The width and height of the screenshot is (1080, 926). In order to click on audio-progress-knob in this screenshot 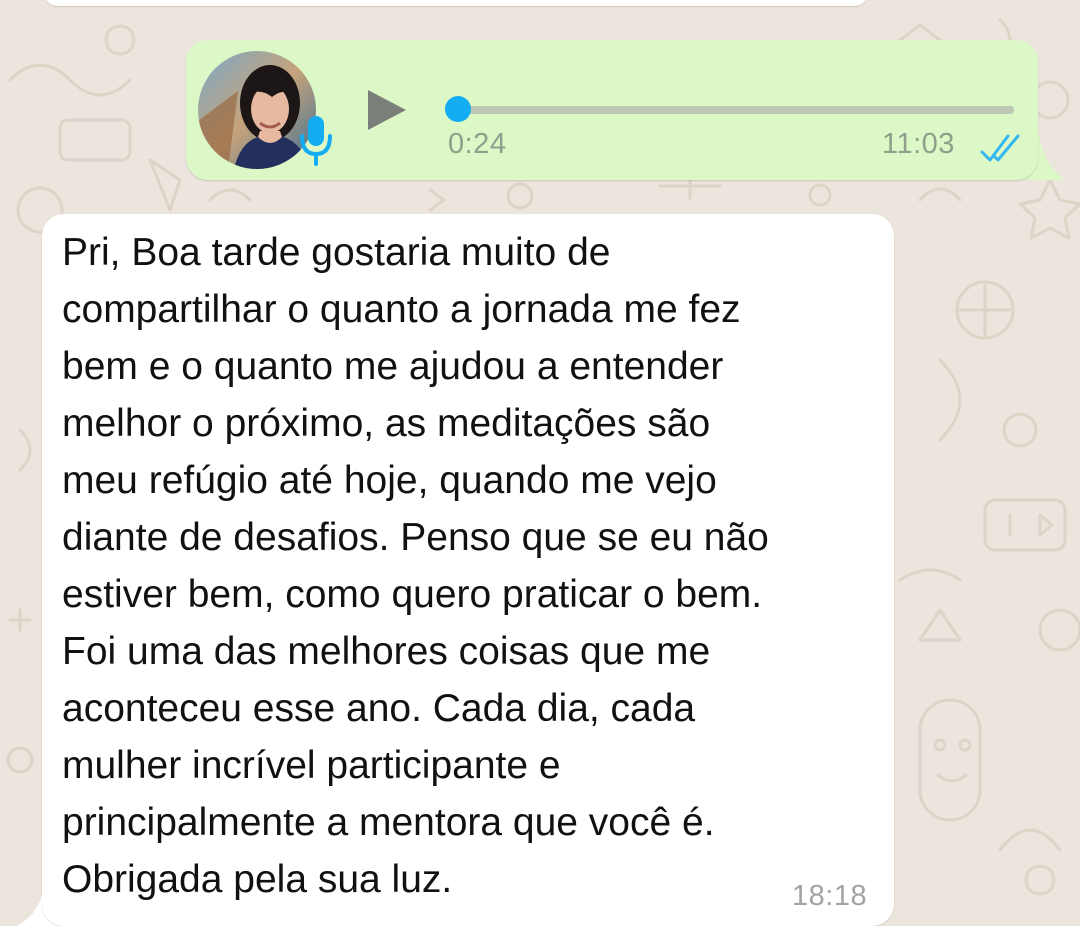, I will do `click(458, 109)`.